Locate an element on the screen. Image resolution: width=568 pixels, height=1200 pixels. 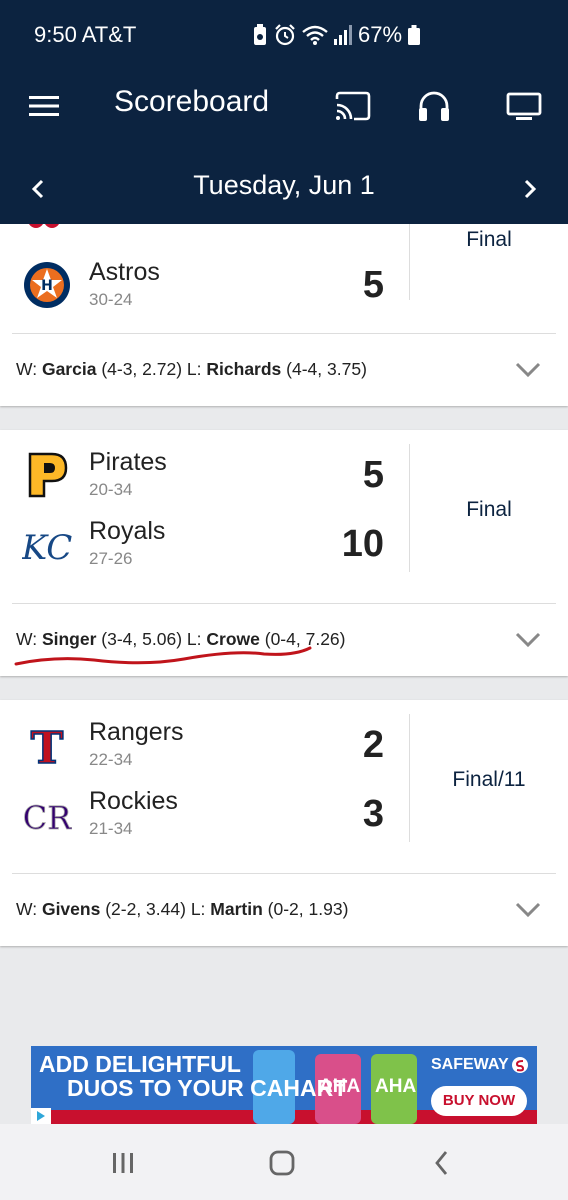
winning-pitcher-stats: (2-2, 3.44) is located at coordinates (145, 909).